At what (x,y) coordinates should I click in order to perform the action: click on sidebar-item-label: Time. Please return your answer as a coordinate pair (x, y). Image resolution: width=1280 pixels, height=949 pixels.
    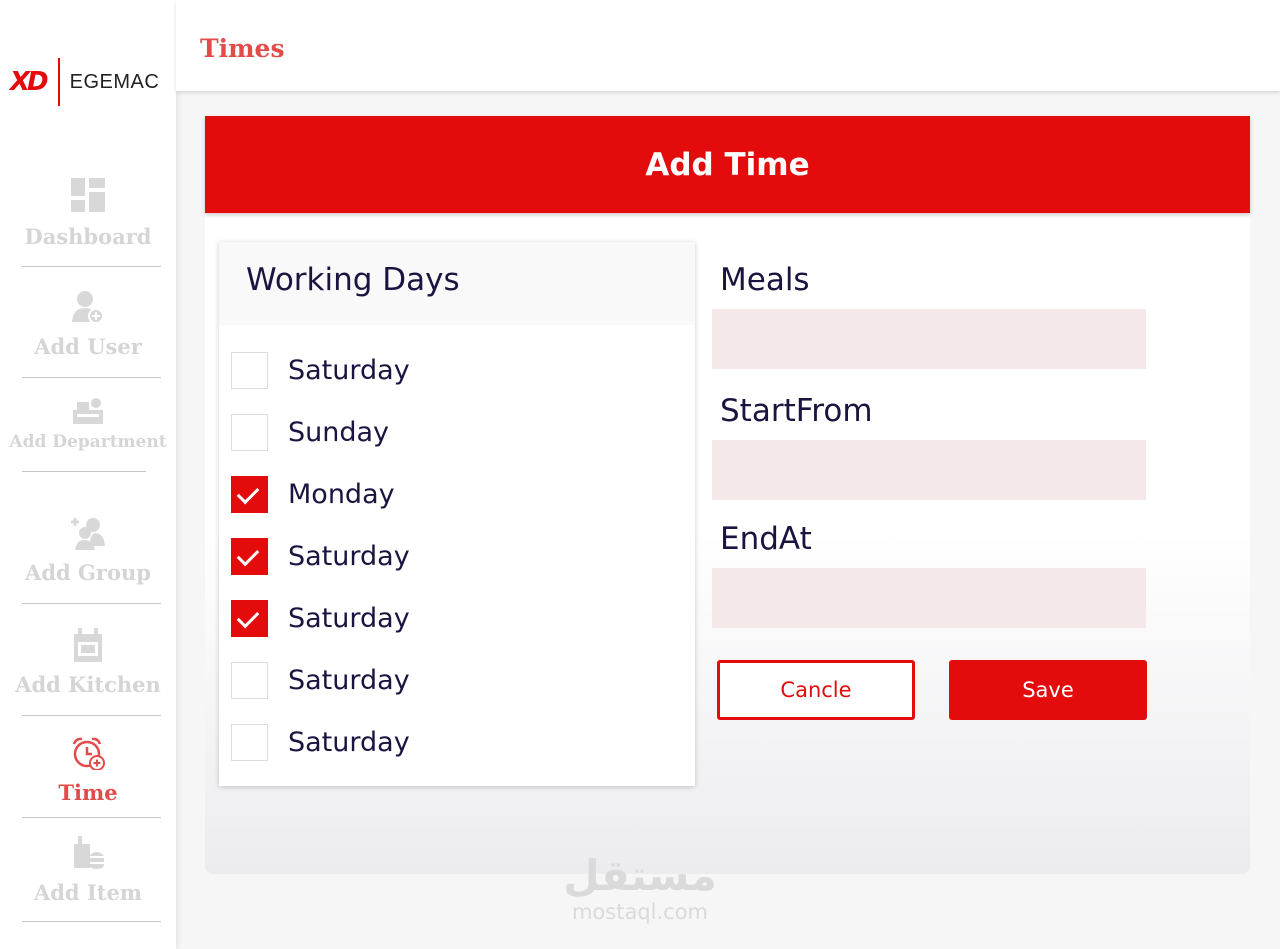
    Looking at the image, I should click on (88, 792).